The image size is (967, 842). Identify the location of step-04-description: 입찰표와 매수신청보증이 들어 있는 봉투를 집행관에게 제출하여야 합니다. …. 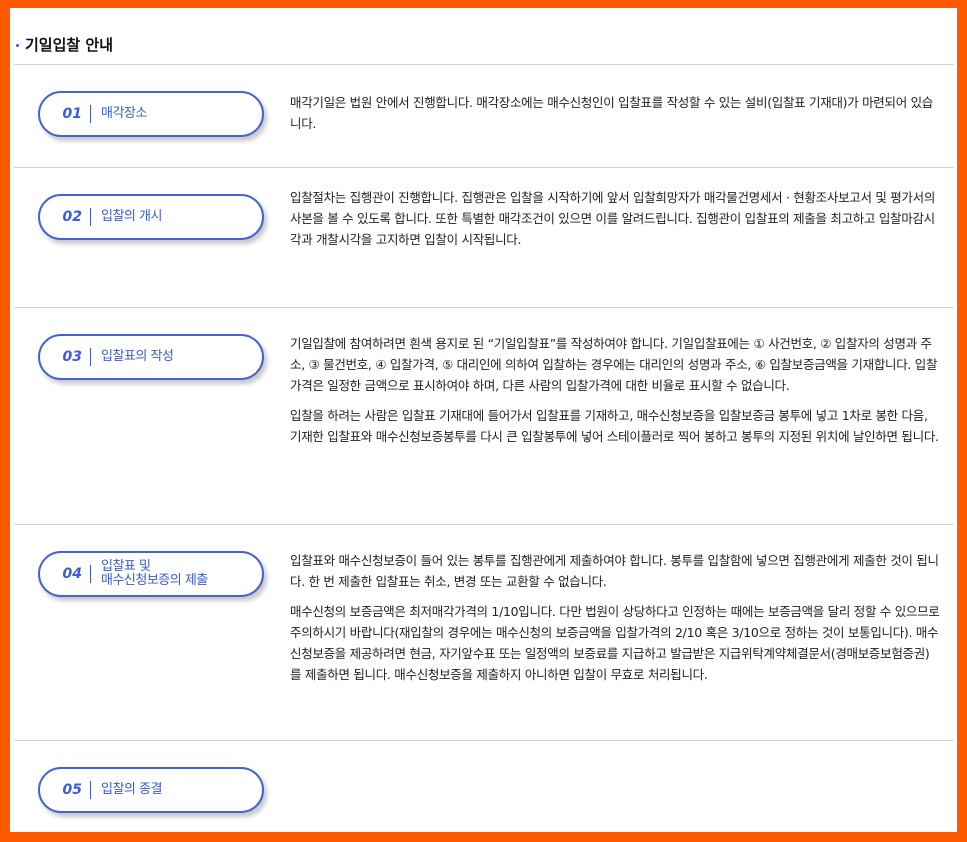
(615, 622).